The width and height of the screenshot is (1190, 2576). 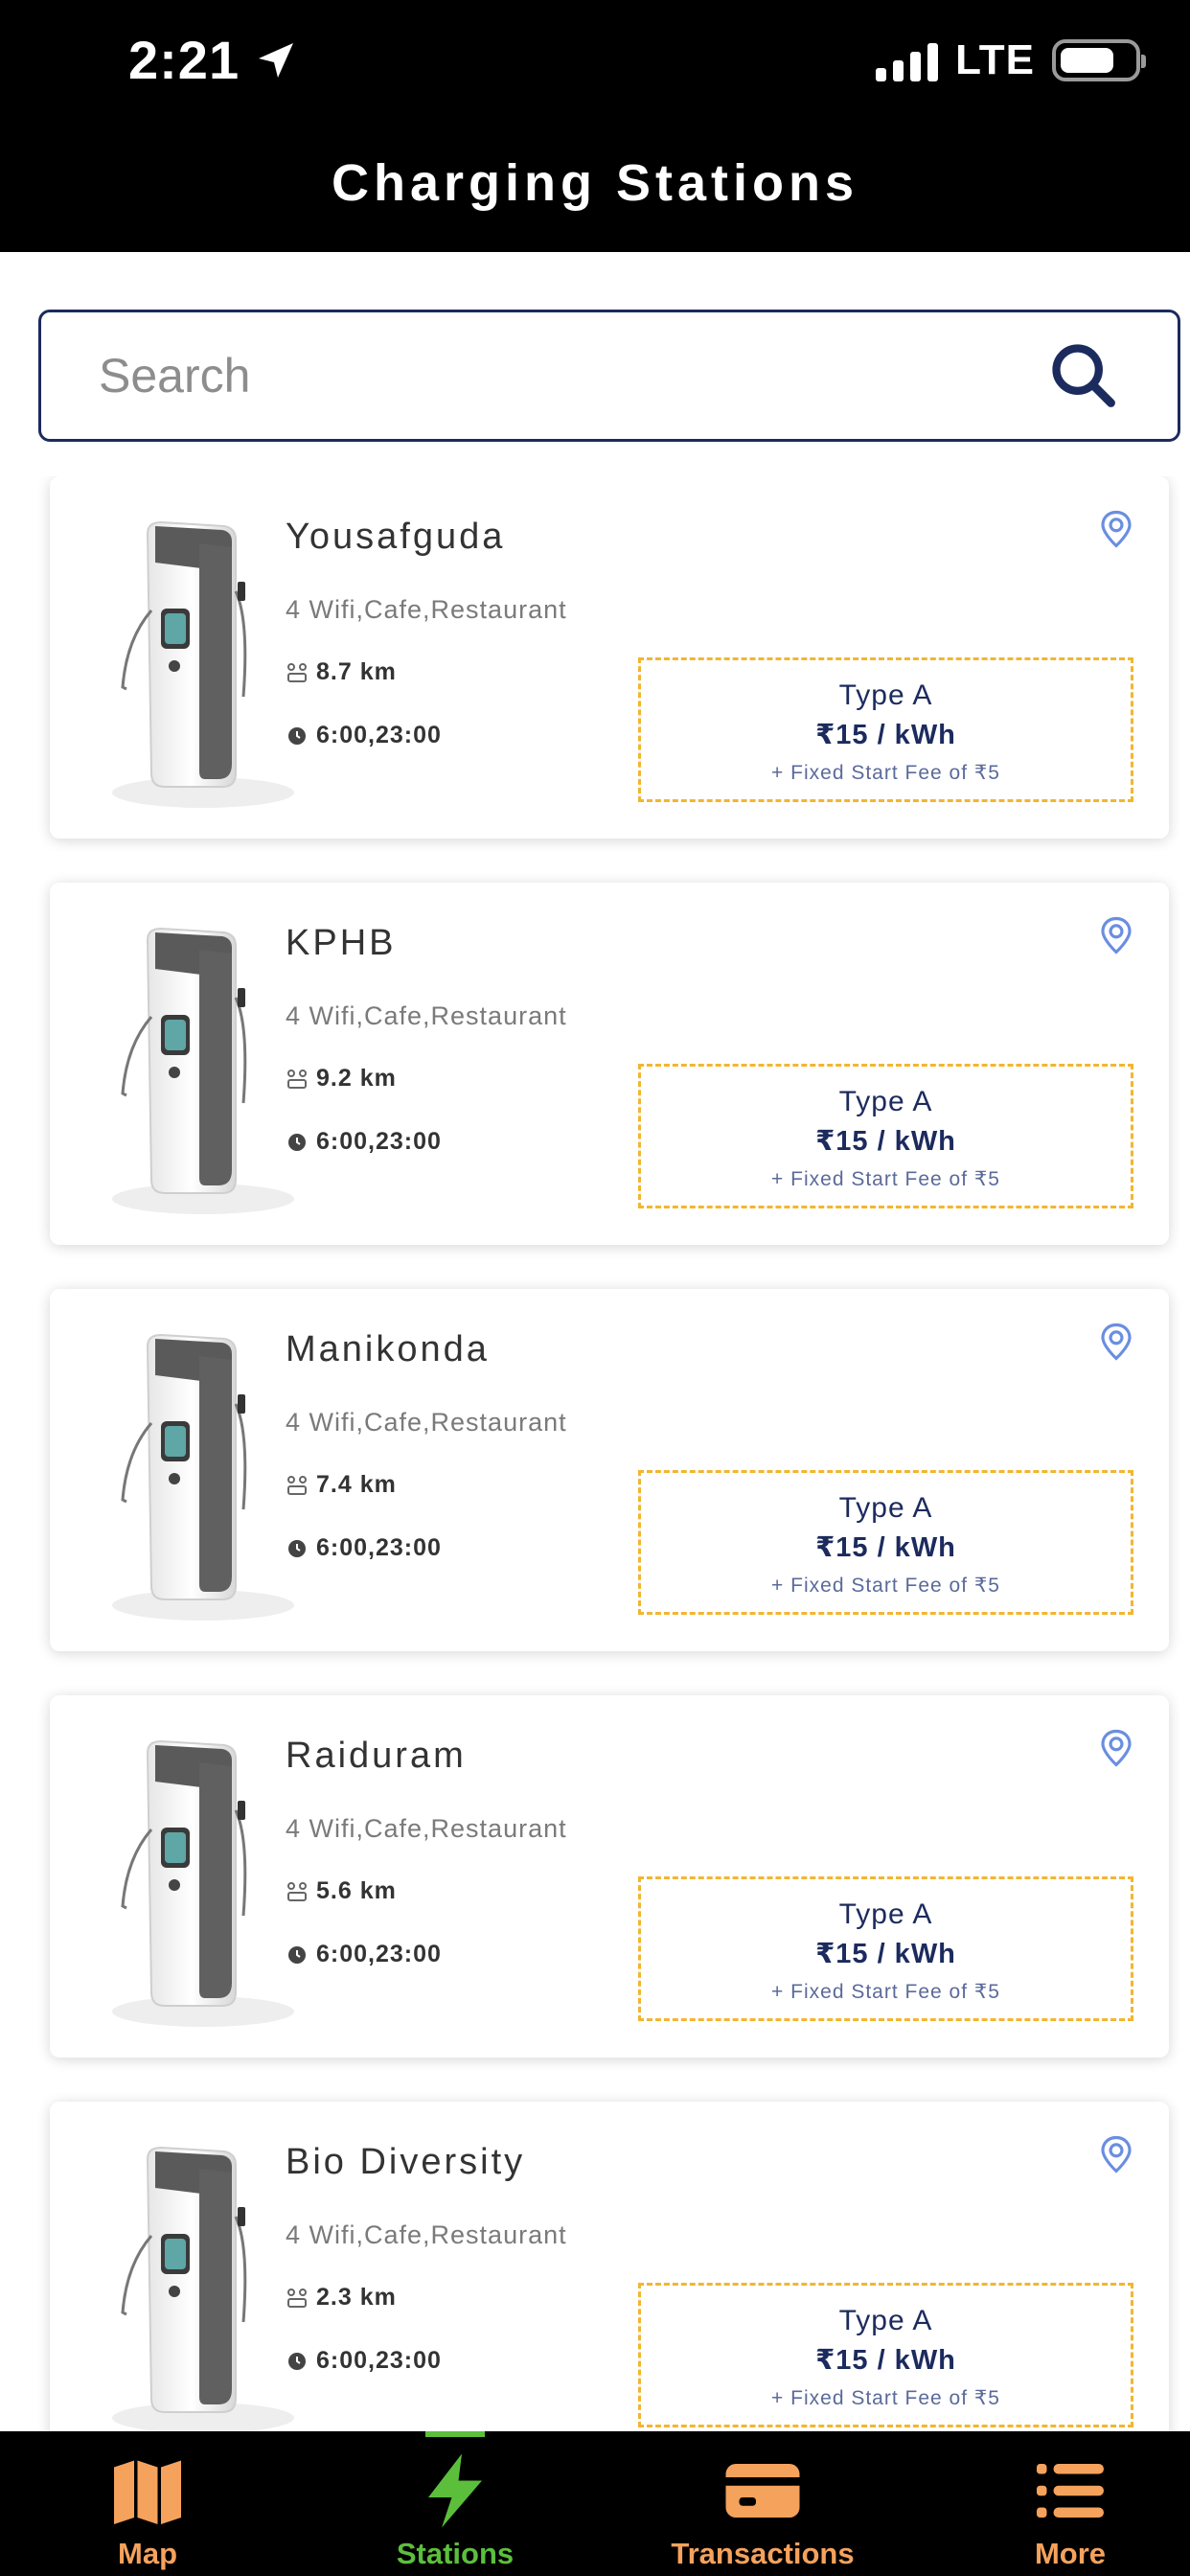 I want to click on station-distance-row: 9.2 km, so click(x=342, y=1078).